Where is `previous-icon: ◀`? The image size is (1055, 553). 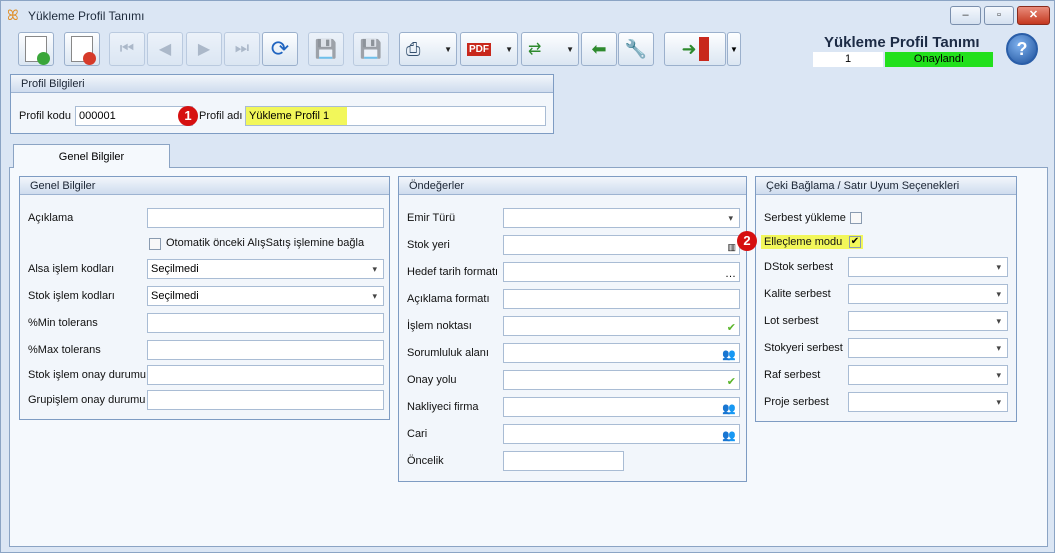
previous-icon: ◀ is located at coordinates (165, 49).